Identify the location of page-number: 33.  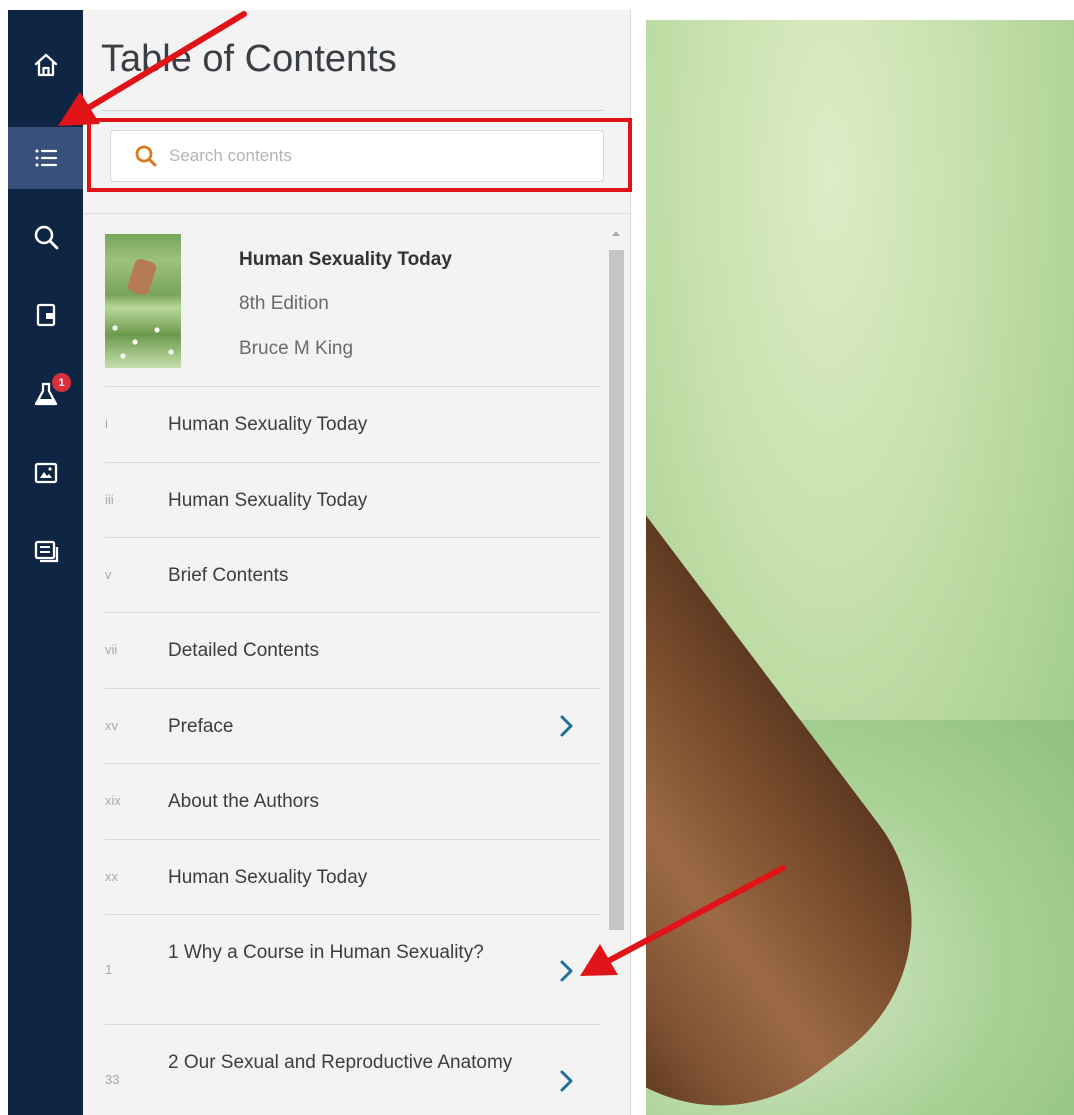
(112, 1079).